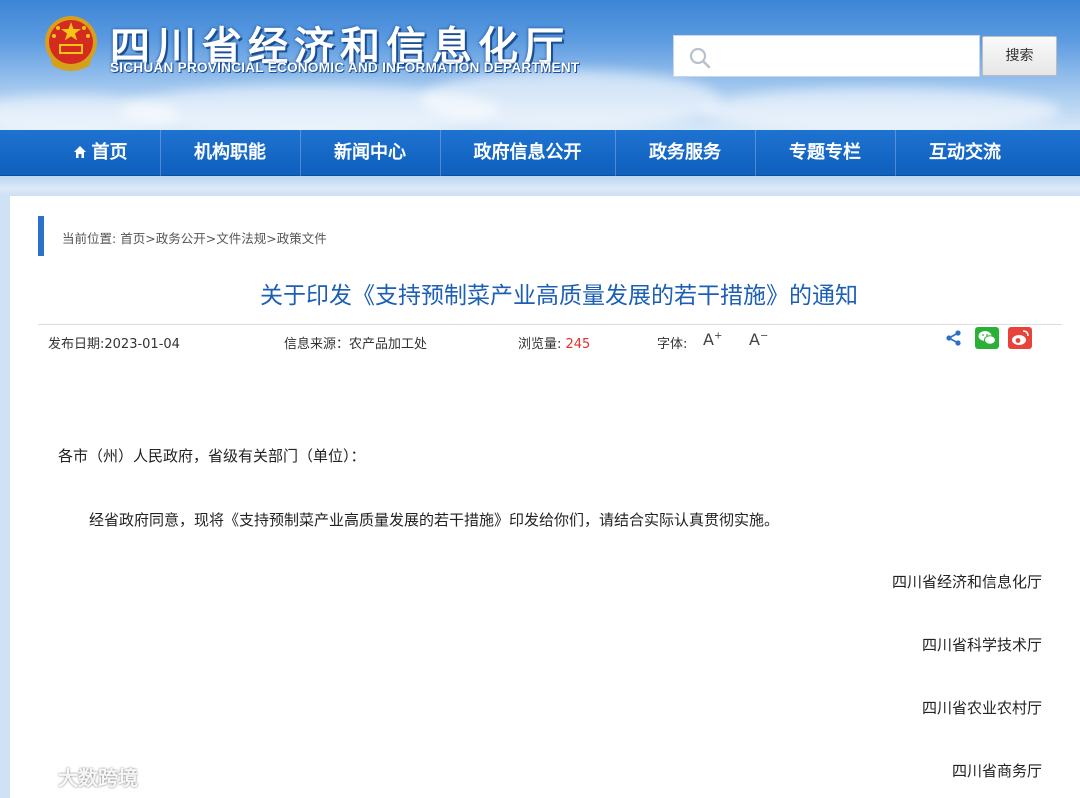 Image resolution: width=1080 pixels, height=798 pixels. I want to click on watermark-text: 大数跨境, so click(98, 778).